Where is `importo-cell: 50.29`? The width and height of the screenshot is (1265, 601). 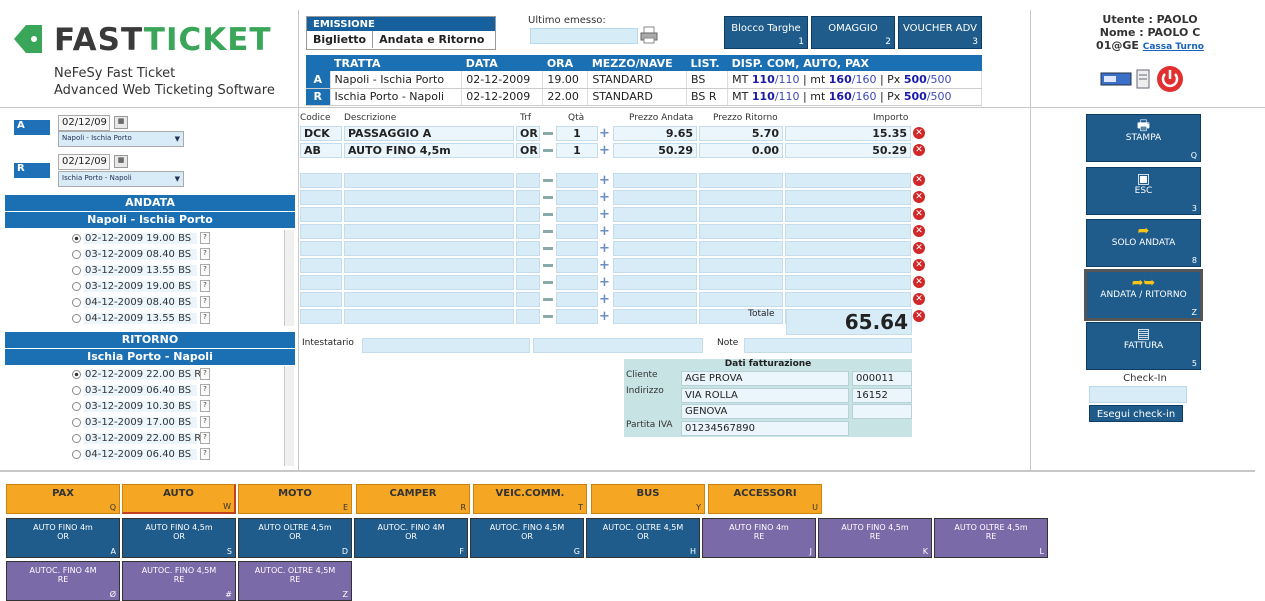
importo-cell: 50.29 is located at coordinates (848, 150).